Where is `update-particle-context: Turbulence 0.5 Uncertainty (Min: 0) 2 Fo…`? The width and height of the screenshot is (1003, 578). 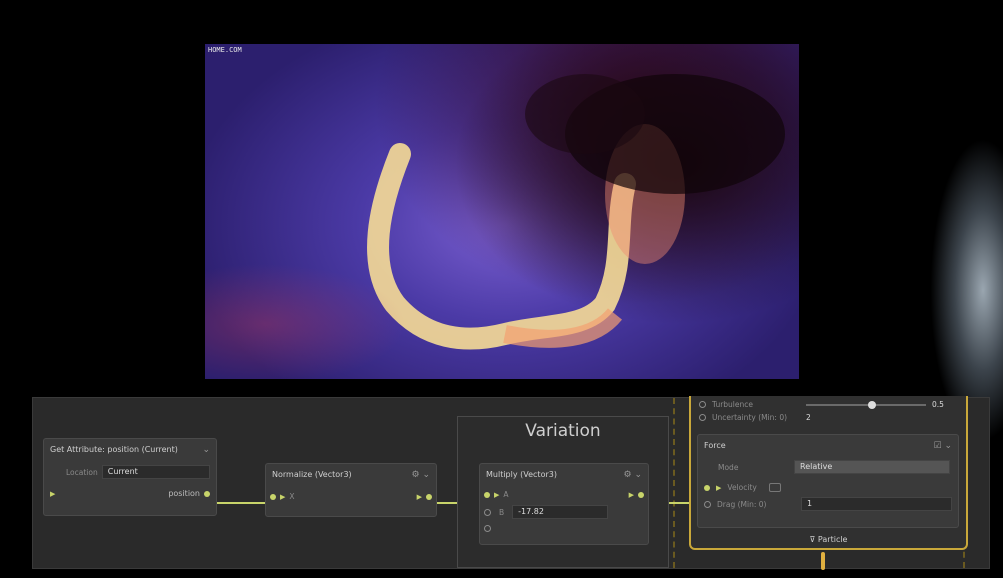 update-particle-context: Turbulence 0.5 Uncertainty (Min: 0) 2 Fo… is located at coordinates (828, 473).